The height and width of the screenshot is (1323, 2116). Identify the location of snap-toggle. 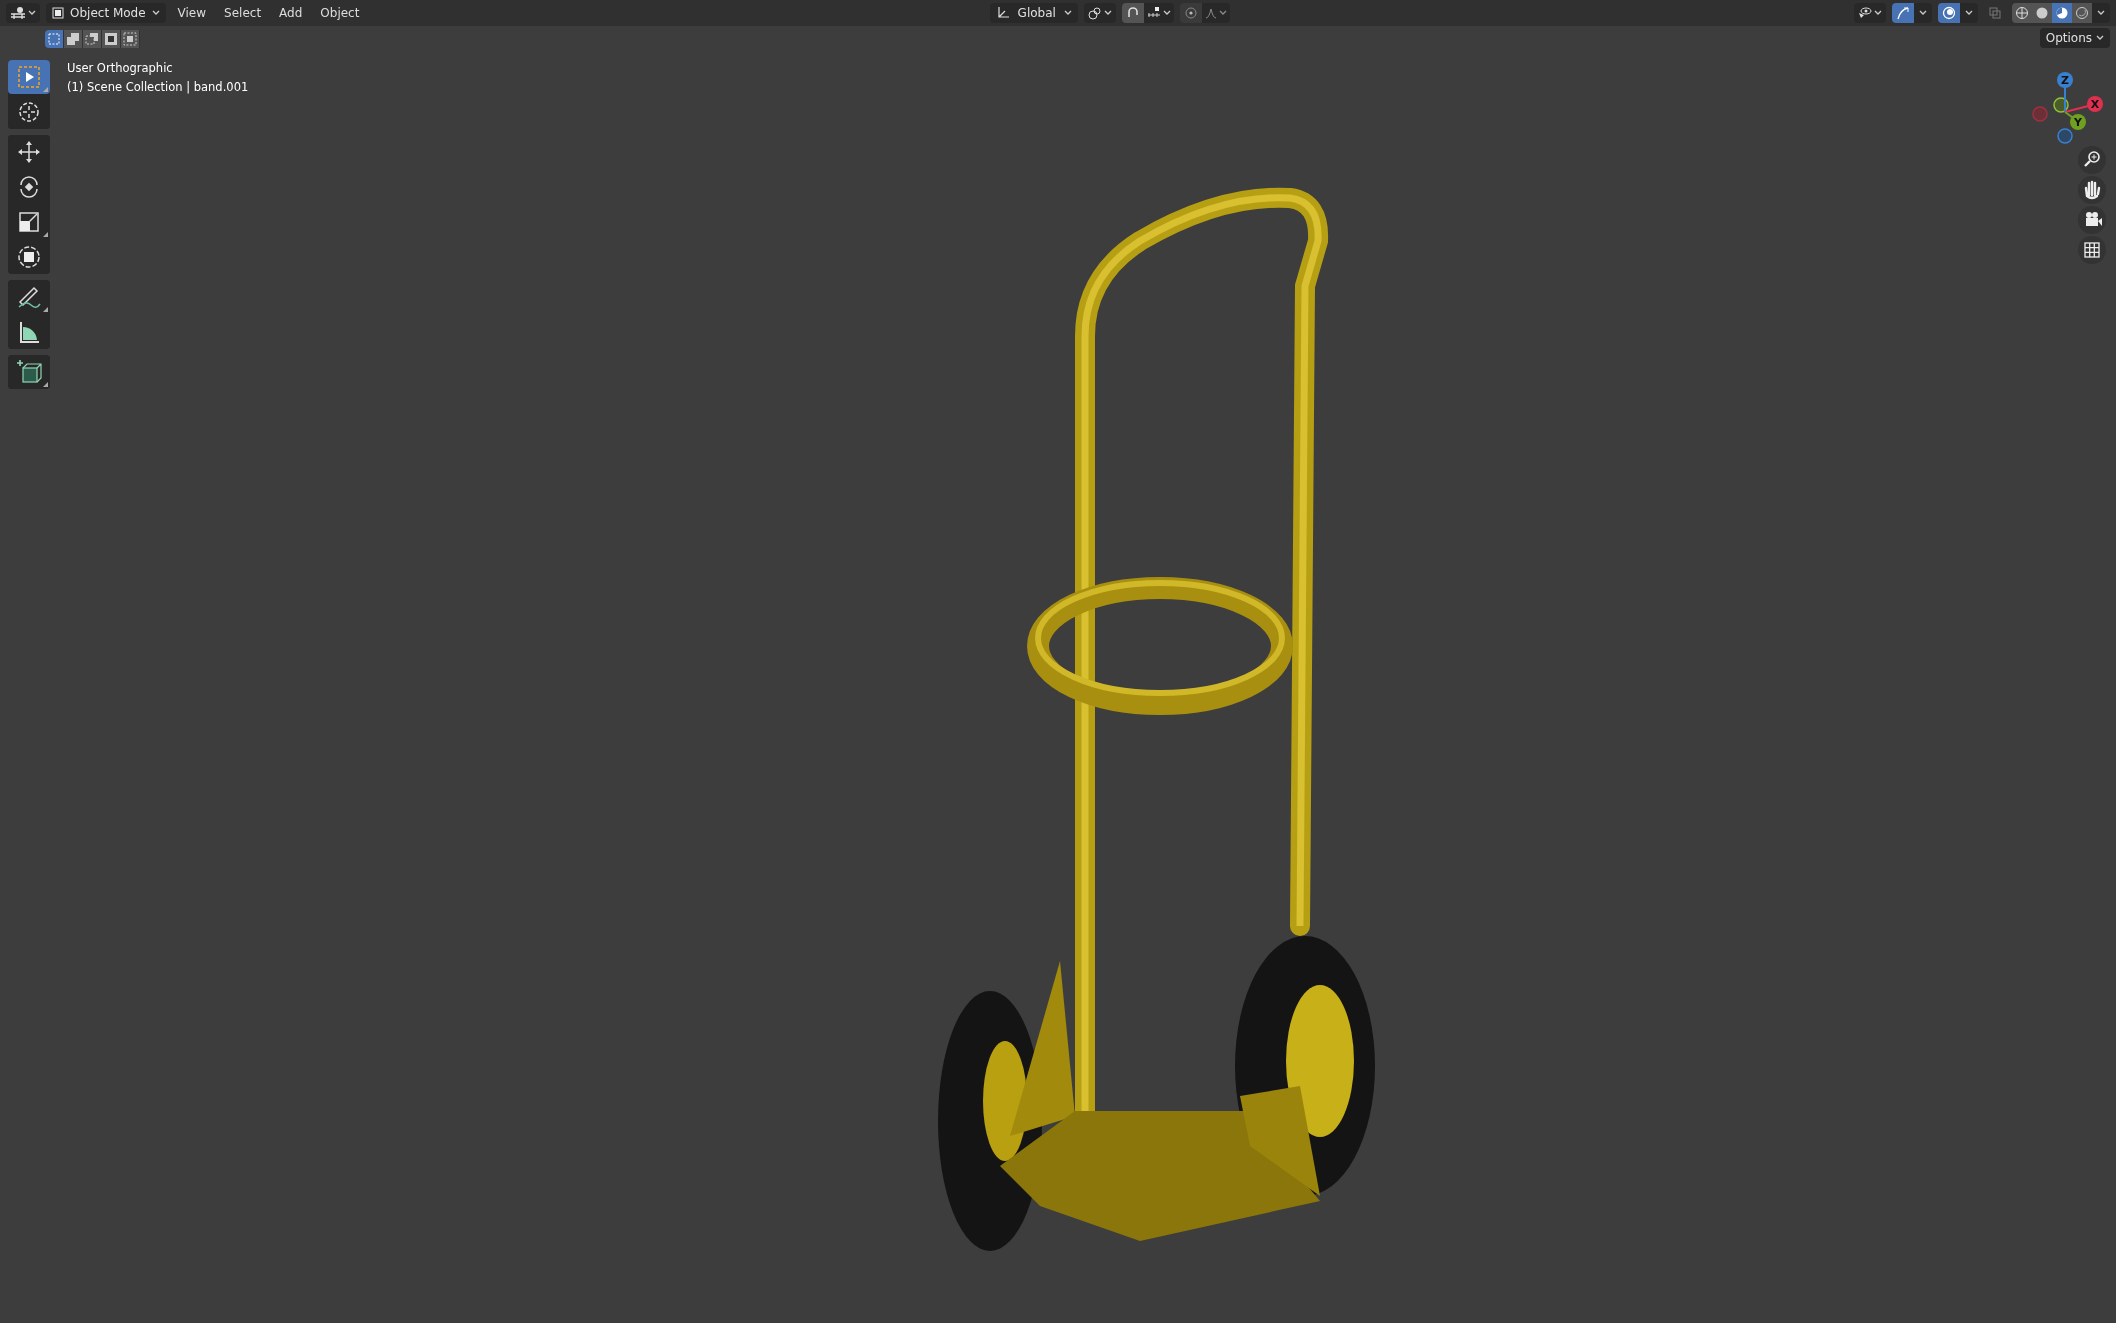
(1132, 13).